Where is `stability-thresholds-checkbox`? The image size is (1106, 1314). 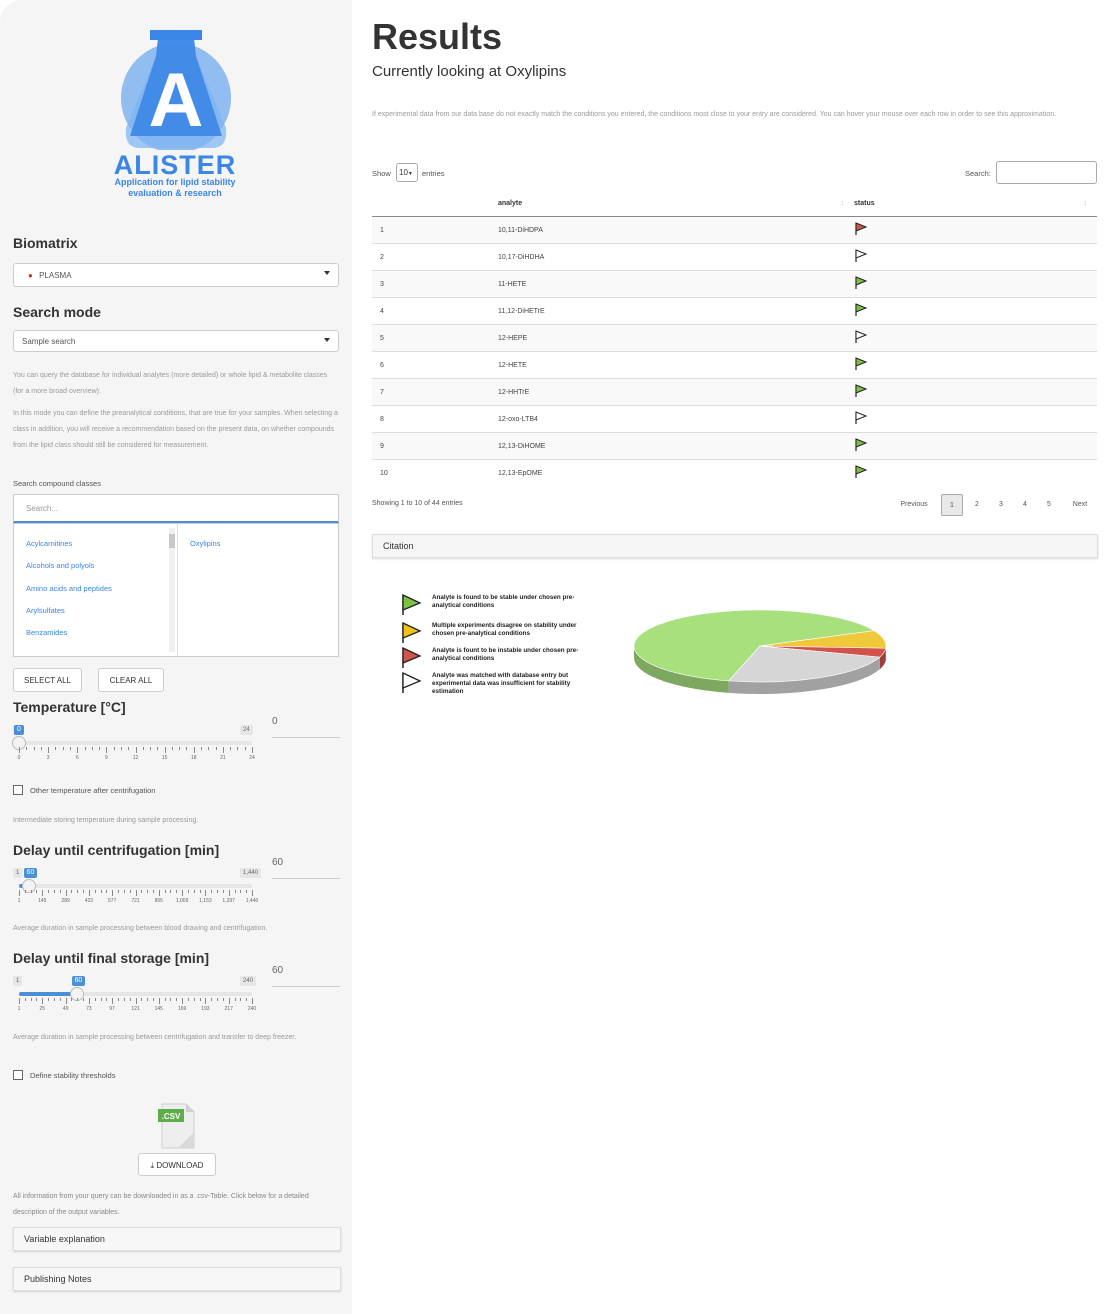
stability-thresholds-checkbox is located at coordinates (18, 1075).